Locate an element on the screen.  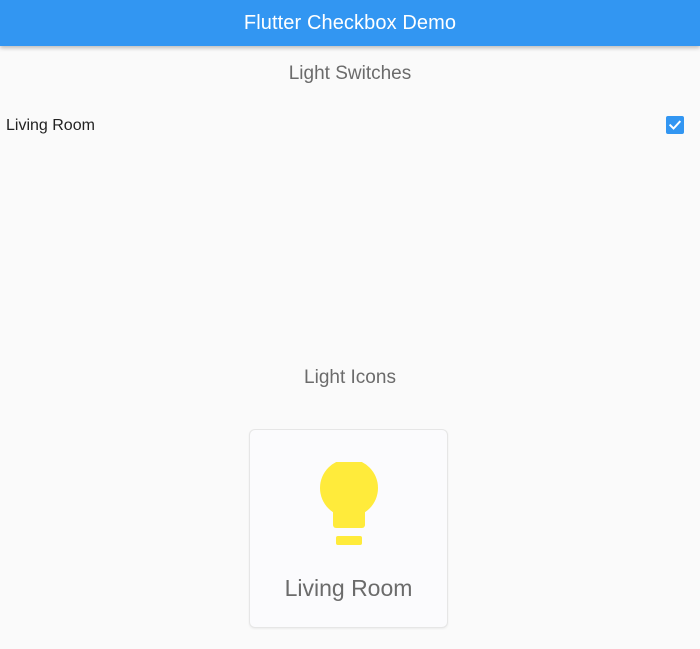
app-title: Flutter Checkbox Demo is located at coordinates (350, 22).